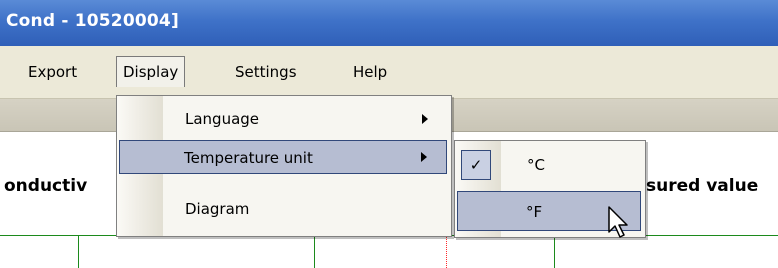  What do you see at coordinates (476, 165) in the screenshot?
I see `check-icon: ✓` at bounding box center [476, 165].